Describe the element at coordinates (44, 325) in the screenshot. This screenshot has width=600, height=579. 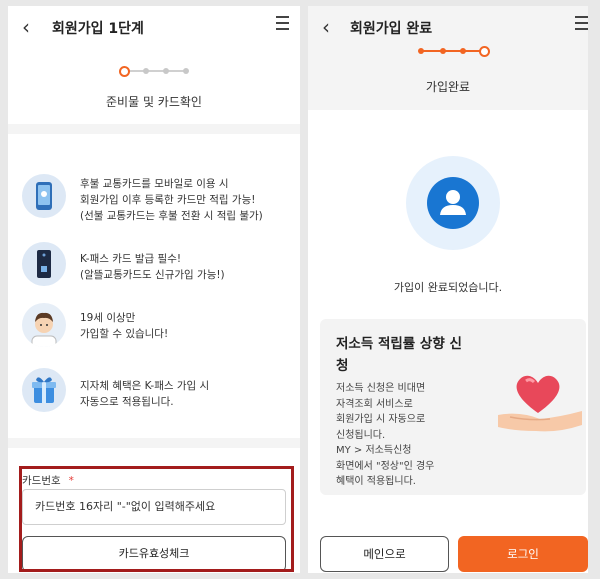
I see `person-avatar-icon` at that location.